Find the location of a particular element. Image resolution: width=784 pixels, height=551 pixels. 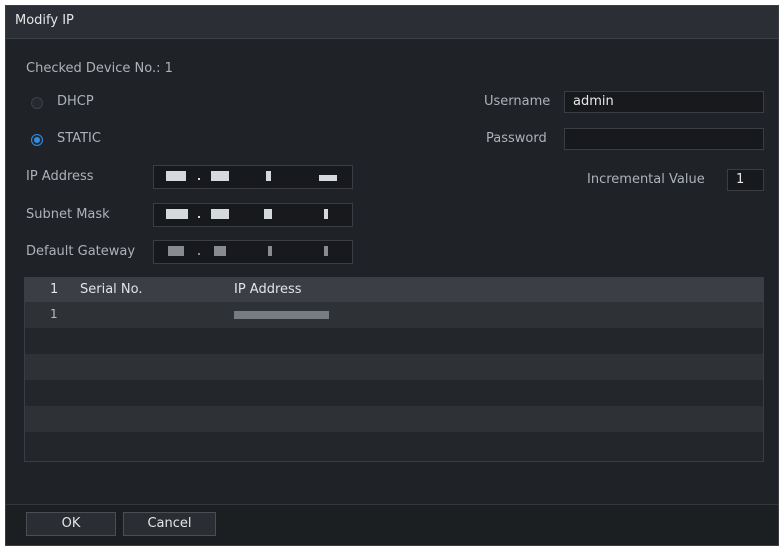

column-header-ip: IP Address is located at coordinates (268, 289).